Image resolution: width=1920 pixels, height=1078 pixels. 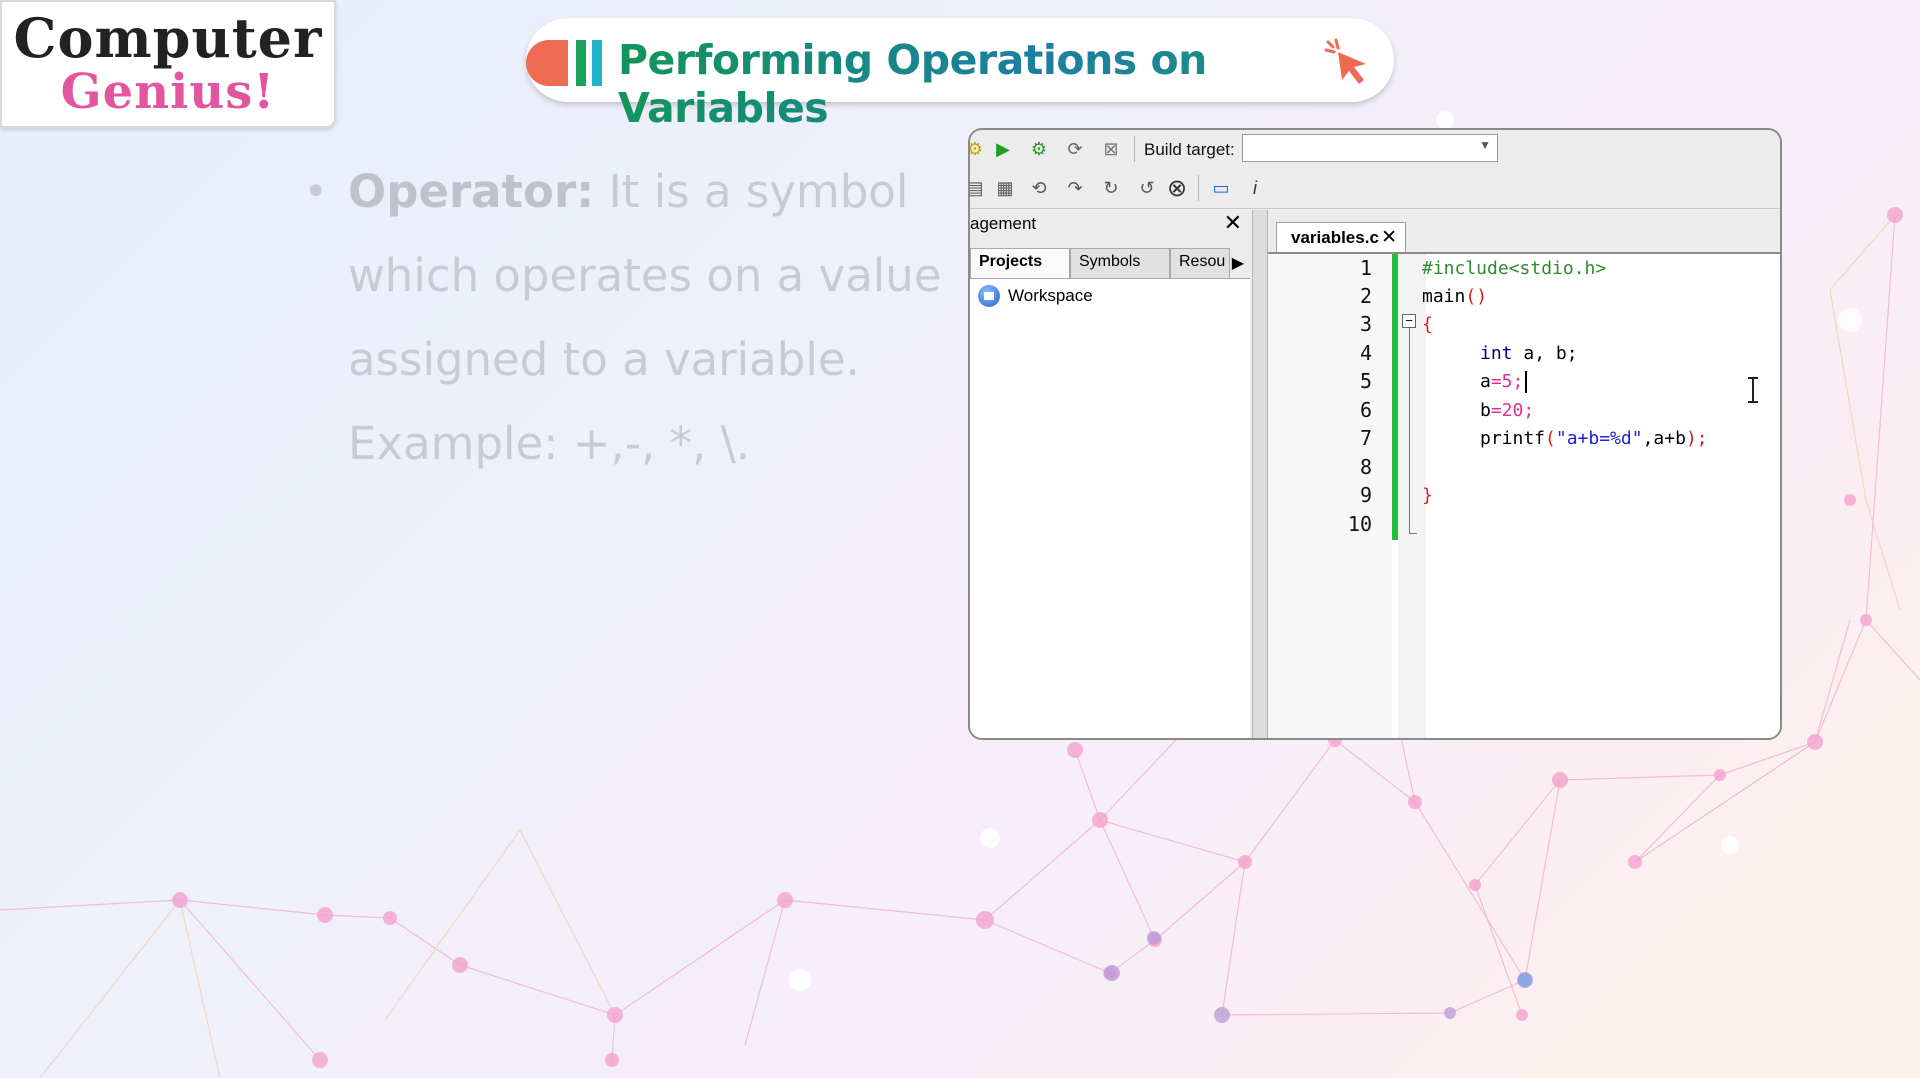 I want to click on stop-debugger-icon: ⊗, so click(x=1177, y=188).